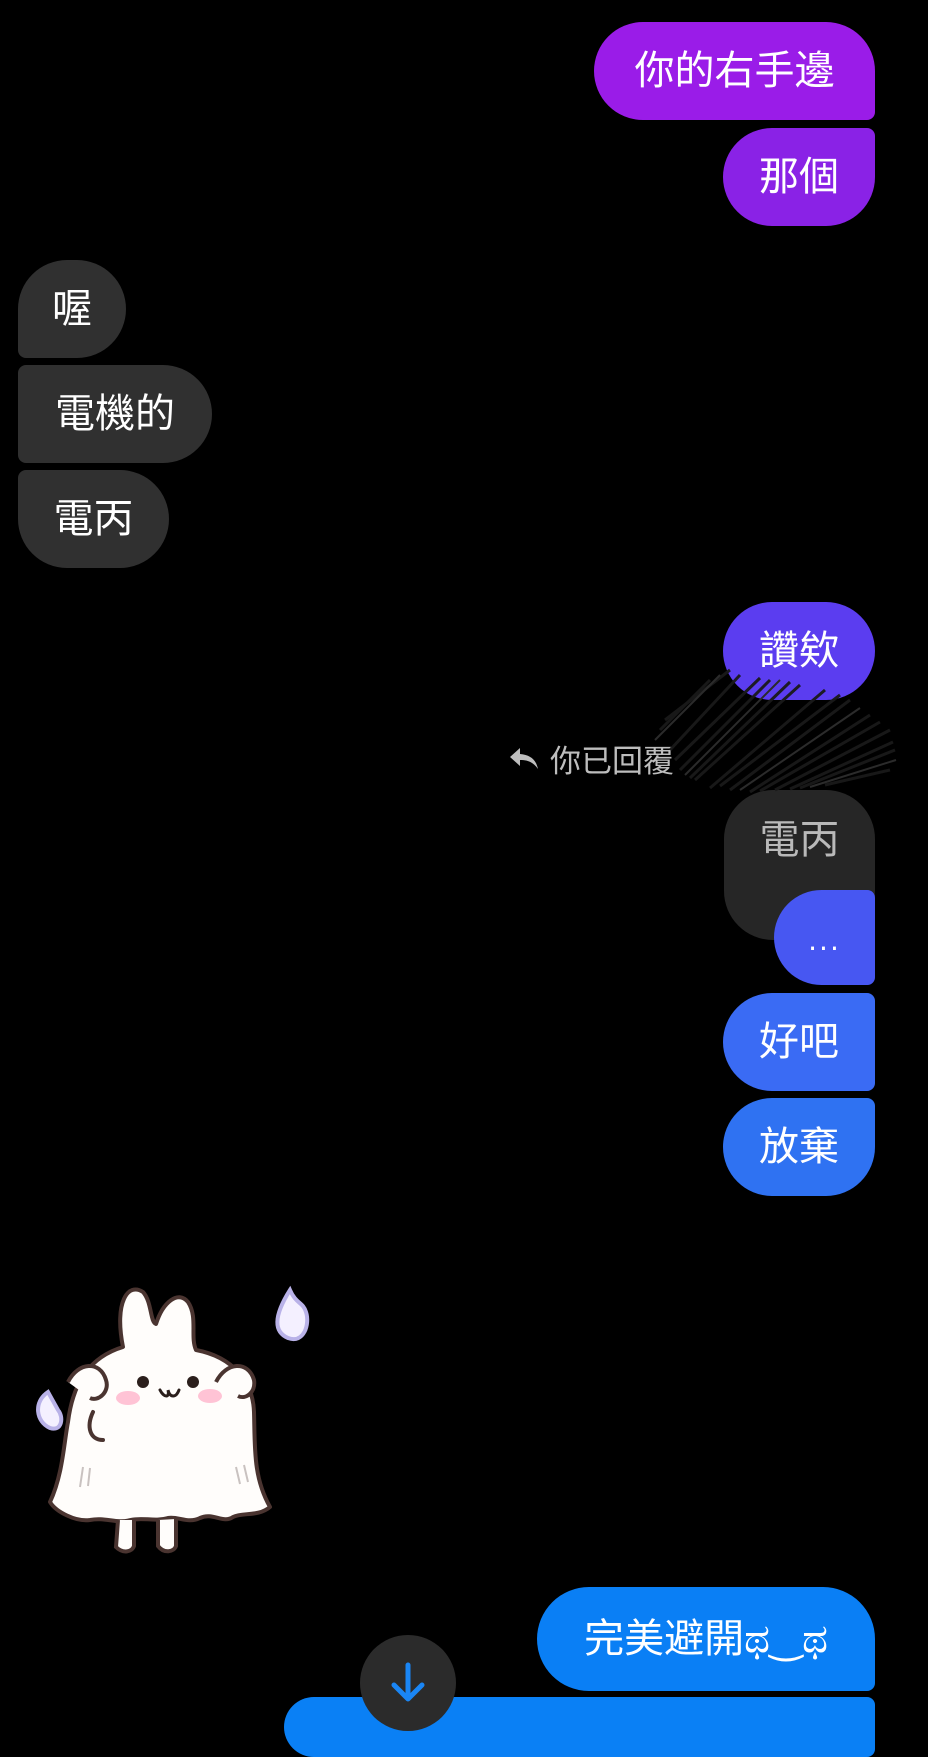 The width and height of the screenshot is (928, 1757). What do you see at coordinates (72, 309) in the screenshot?
I see `received-message: 喔` at bounding box center [72, 309].